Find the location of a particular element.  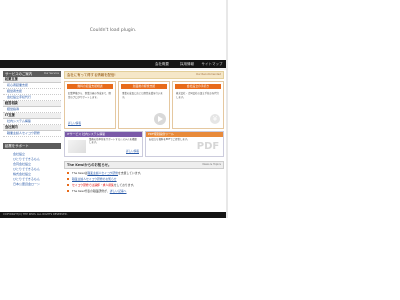

card-text: 起業準備から、事業計画の作成まで、経営のプロがサポートします。 is located at coordinates (89, 95).